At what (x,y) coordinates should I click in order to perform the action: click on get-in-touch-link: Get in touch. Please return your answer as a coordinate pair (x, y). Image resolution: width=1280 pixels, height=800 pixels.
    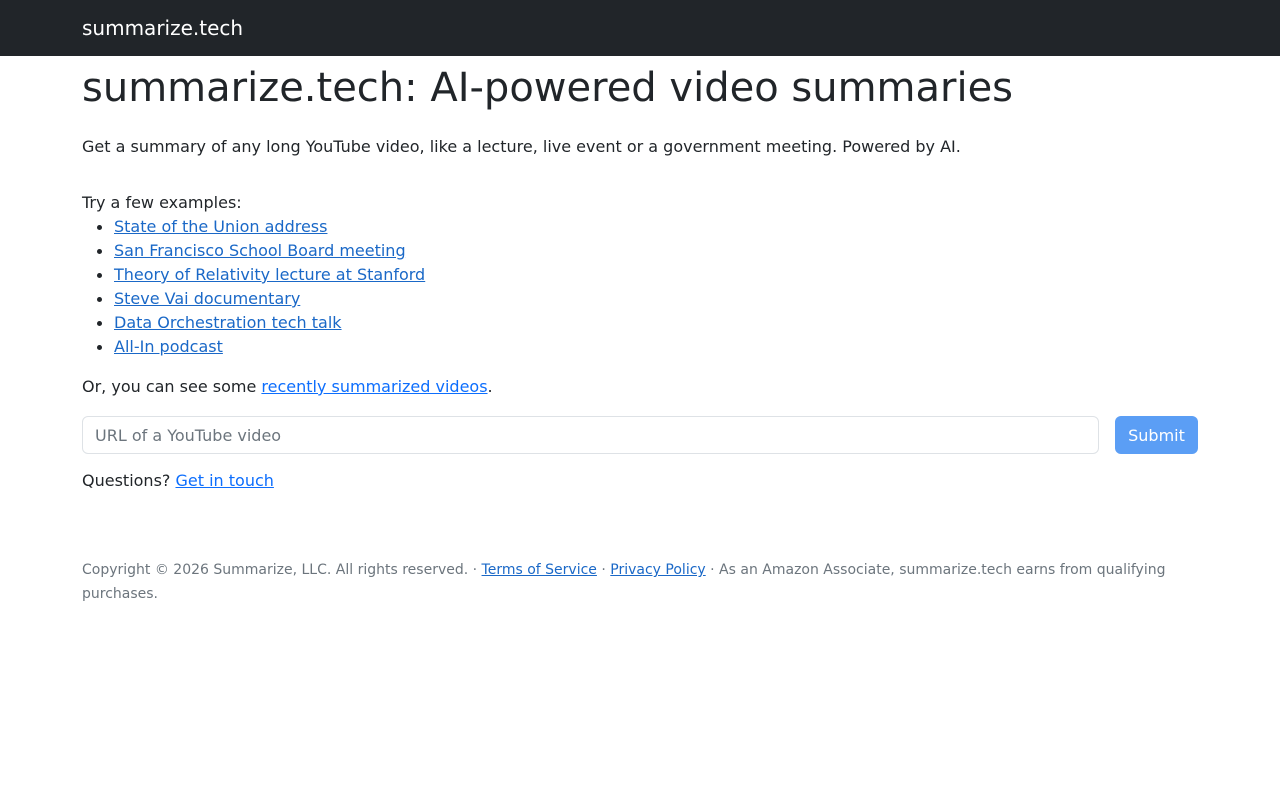
    Looking at the image, I should click on (224, 480).